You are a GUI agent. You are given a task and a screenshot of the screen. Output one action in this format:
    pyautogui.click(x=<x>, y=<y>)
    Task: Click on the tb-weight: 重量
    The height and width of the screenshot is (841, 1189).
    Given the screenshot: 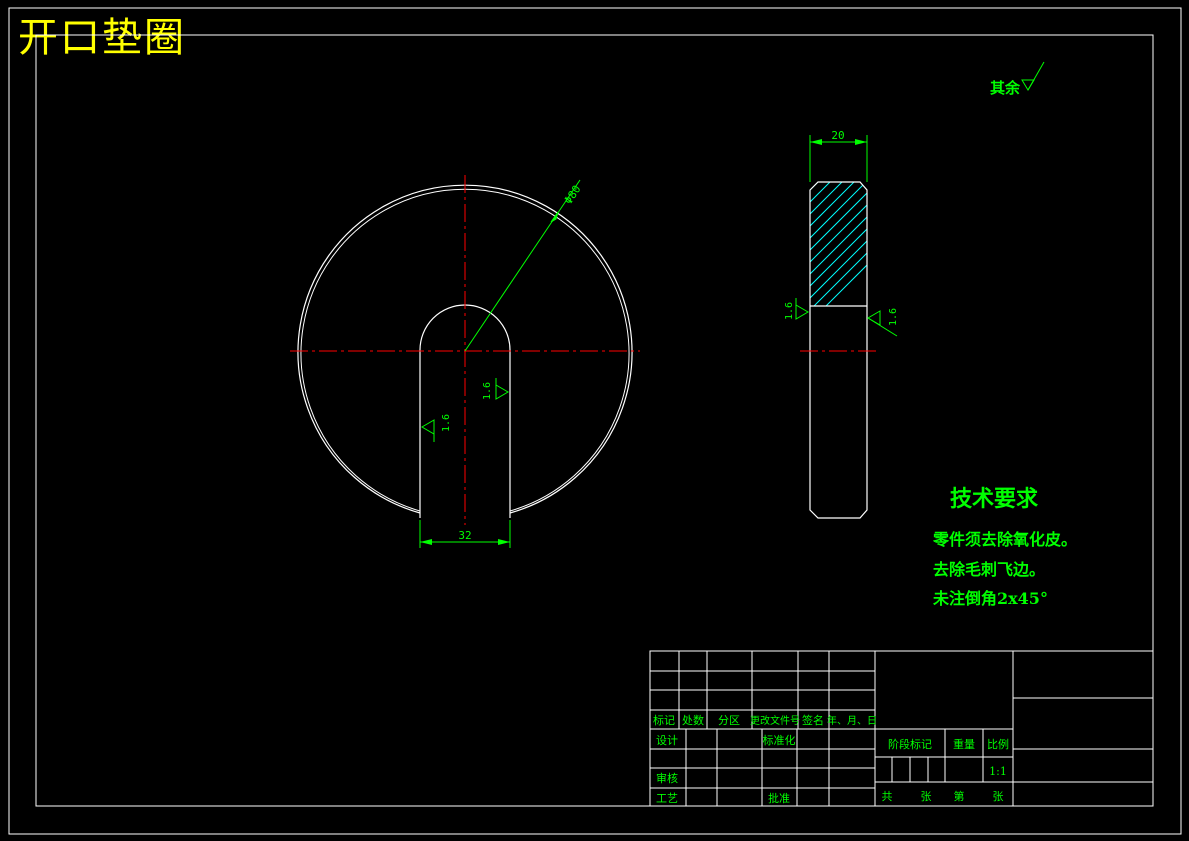 What is the action you would take?
    pyautogui.click(x=964, y=744)
    